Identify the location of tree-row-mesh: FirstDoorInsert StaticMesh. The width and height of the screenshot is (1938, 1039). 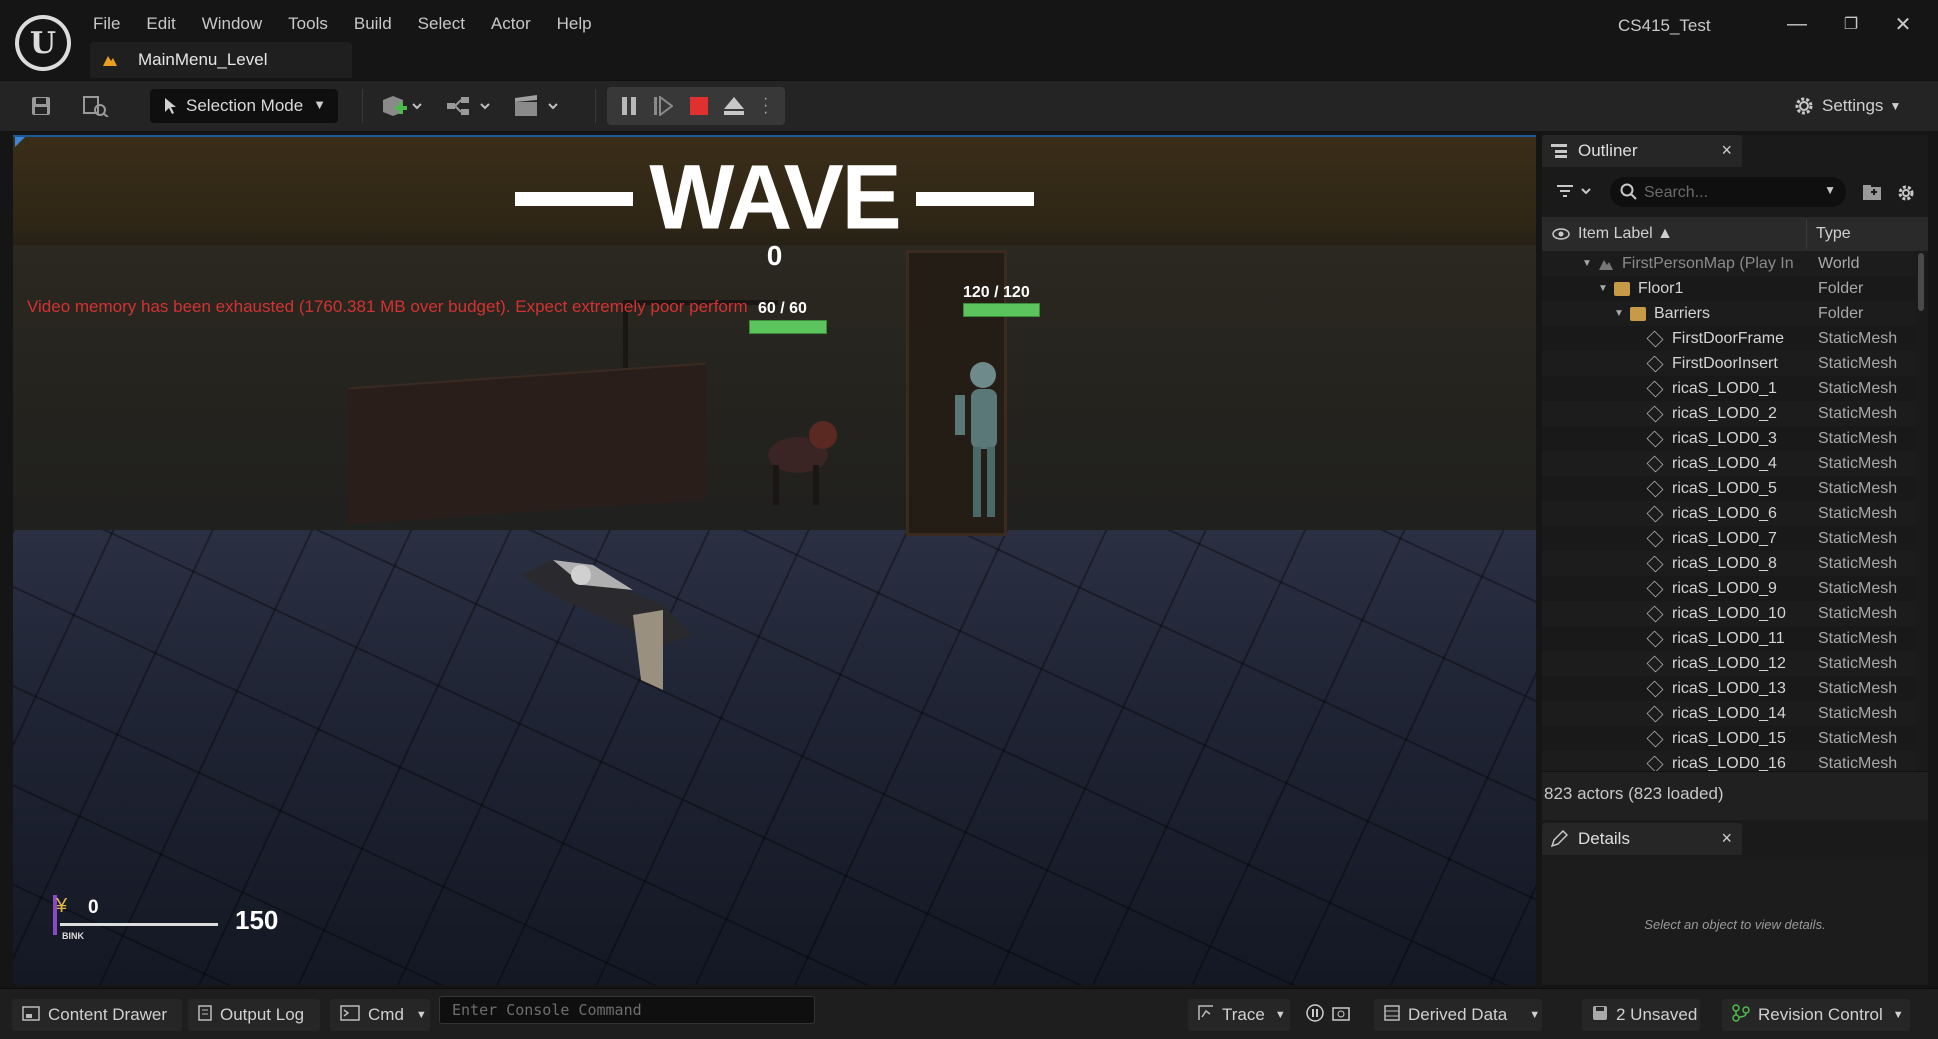
(1729, 363).